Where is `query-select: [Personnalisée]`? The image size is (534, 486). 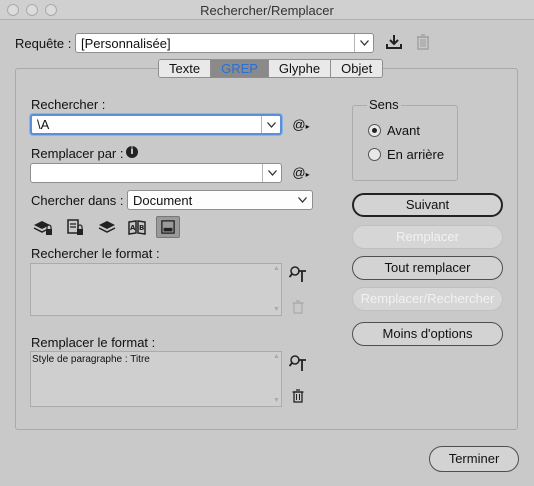
query-select: [Personnalisée] is located at coordinates (224, 43).